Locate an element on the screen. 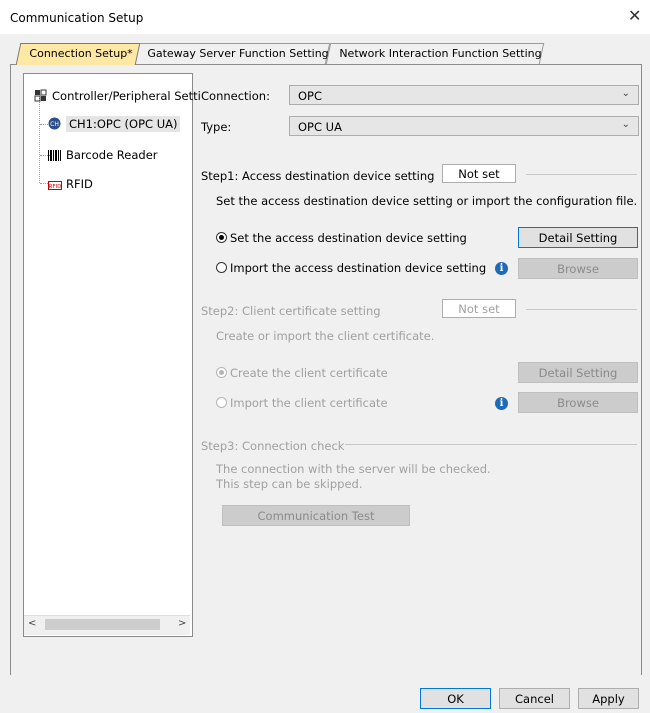 The width and height of the screenshot is (650, 713). tab-network-interaction: Network Interaction Function Setting is located at coordinates (435, 53).